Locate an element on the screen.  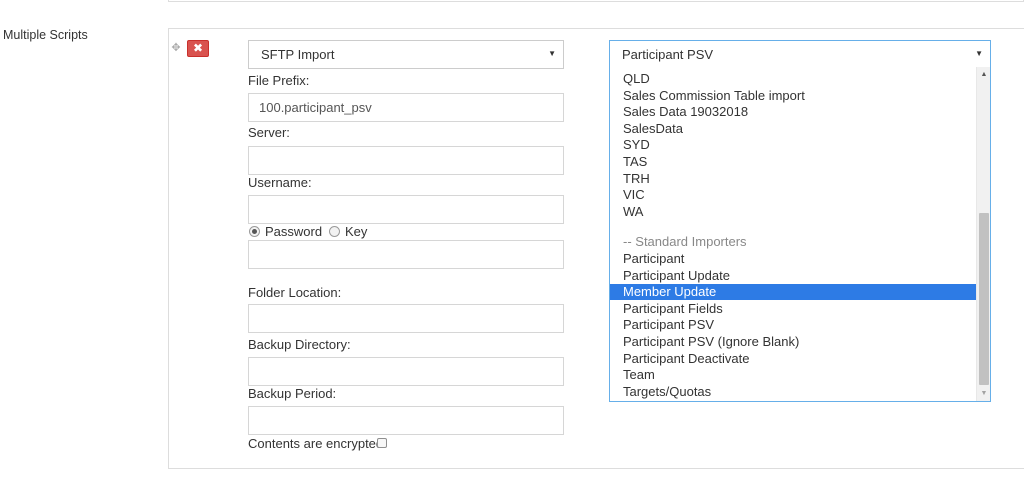
remove-script-button: ✖ is located at coordinates (198, 48).